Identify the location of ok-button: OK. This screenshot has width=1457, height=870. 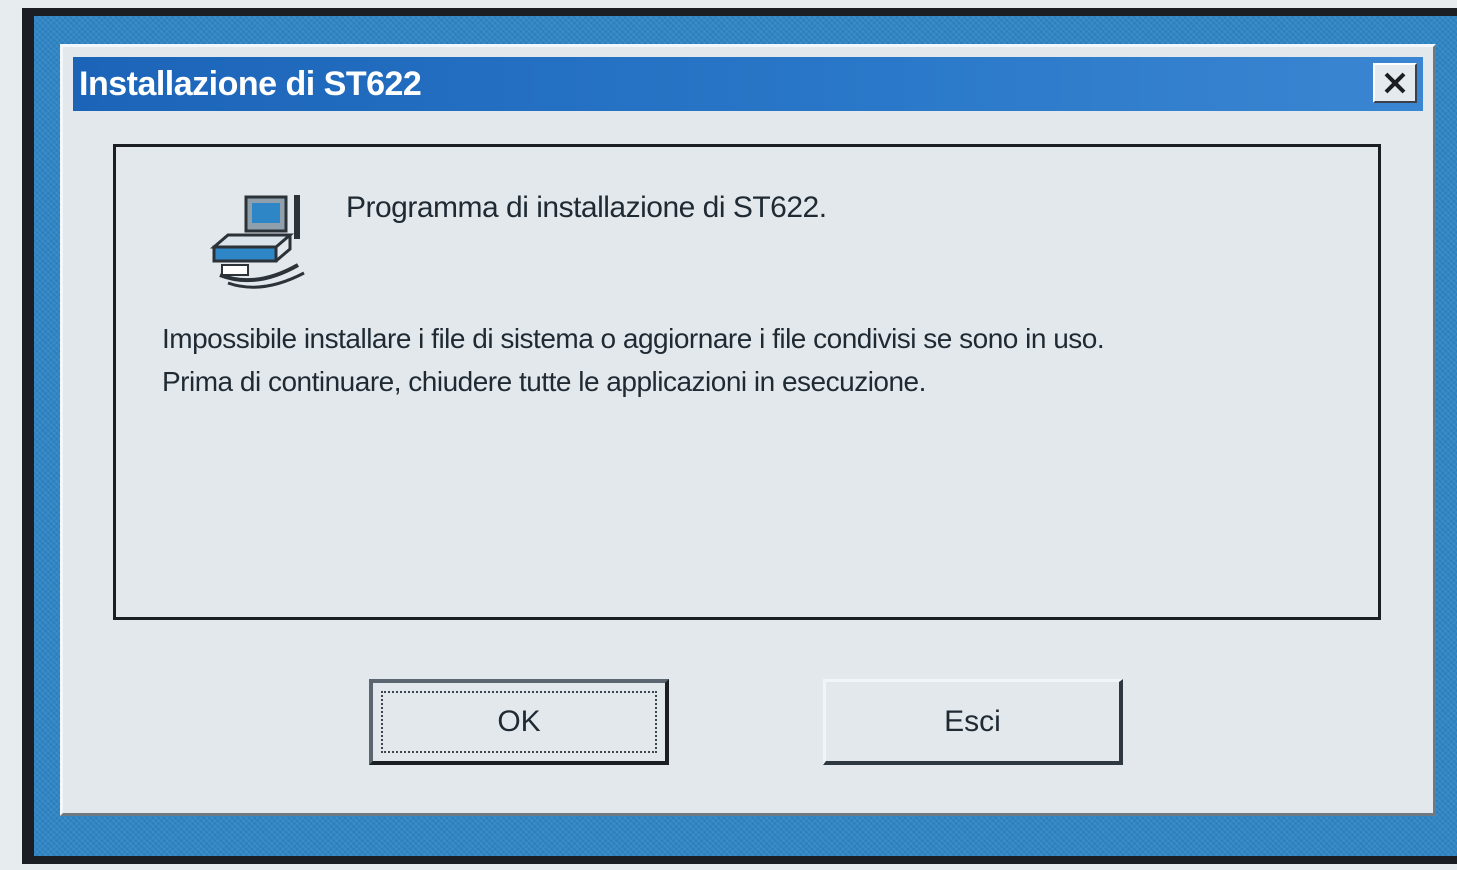
(519, 722).